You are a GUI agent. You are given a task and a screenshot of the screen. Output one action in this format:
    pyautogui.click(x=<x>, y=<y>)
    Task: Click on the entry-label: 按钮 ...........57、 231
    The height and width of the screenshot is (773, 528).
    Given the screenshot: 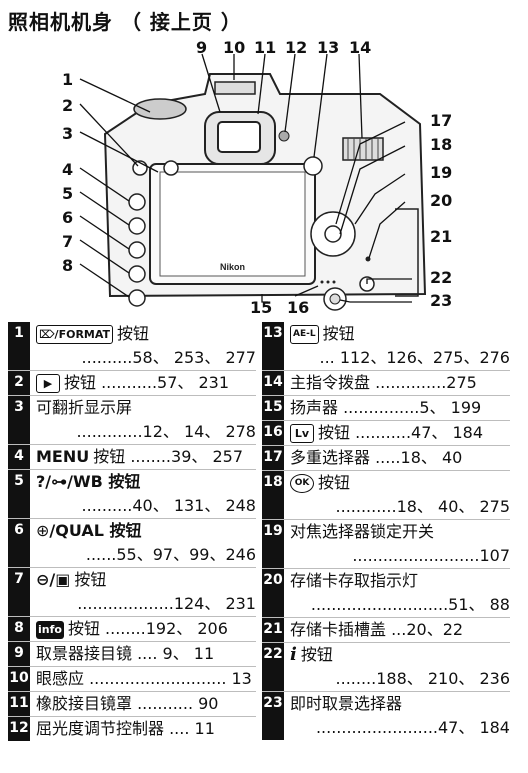 What is the action you would take?
    pyautogui.click(x=147, y=382)
    